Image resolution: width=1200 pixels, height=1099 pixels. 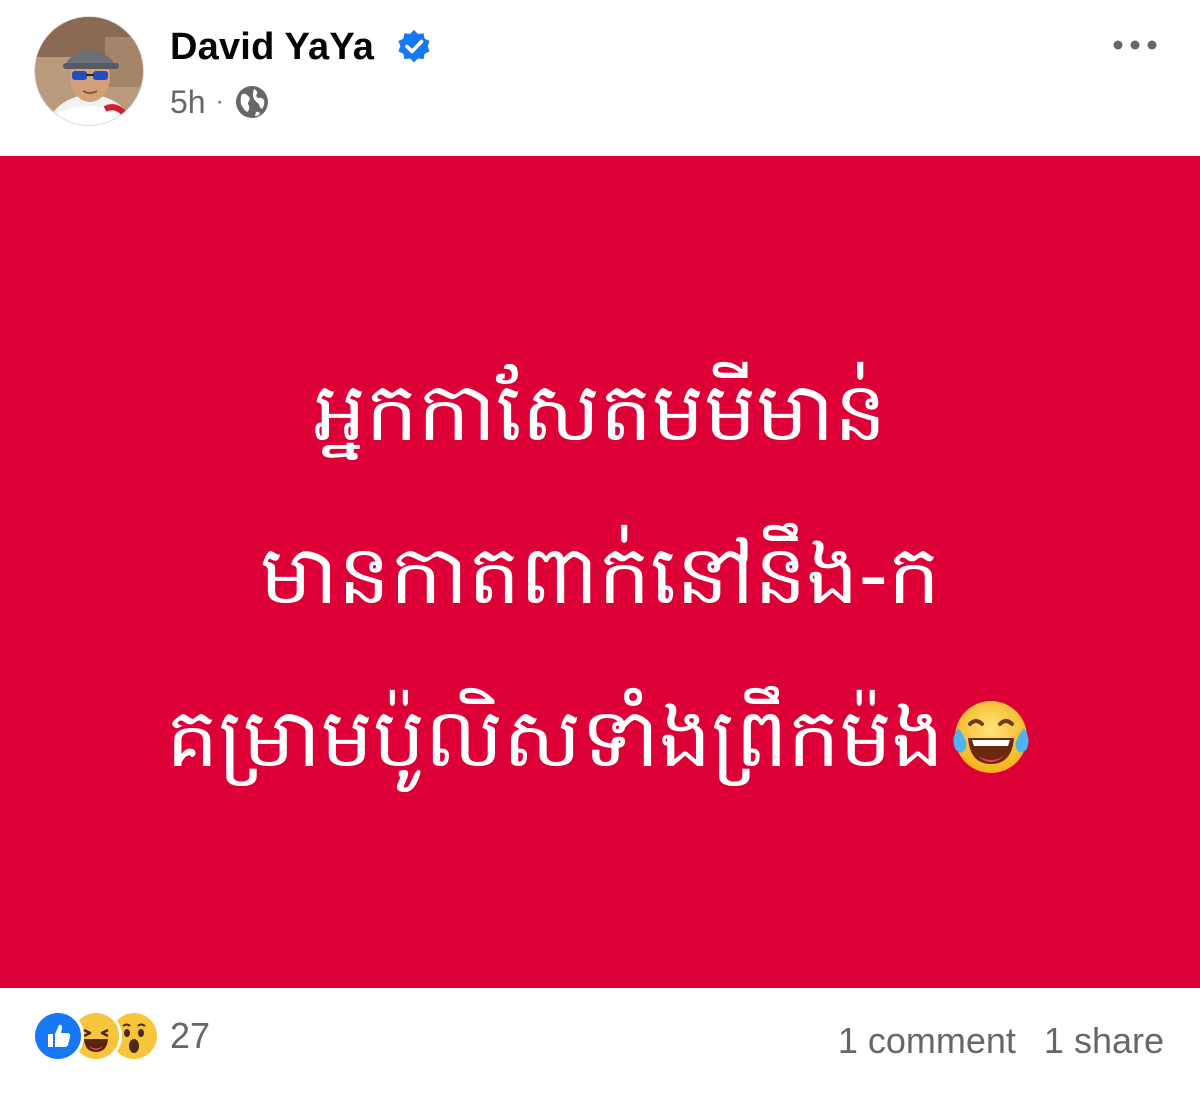 What do you see at coordinates (1104, 1041) in the screenshot?
I see `shares-link: 1 share` at bounding box center [1104, 1041].